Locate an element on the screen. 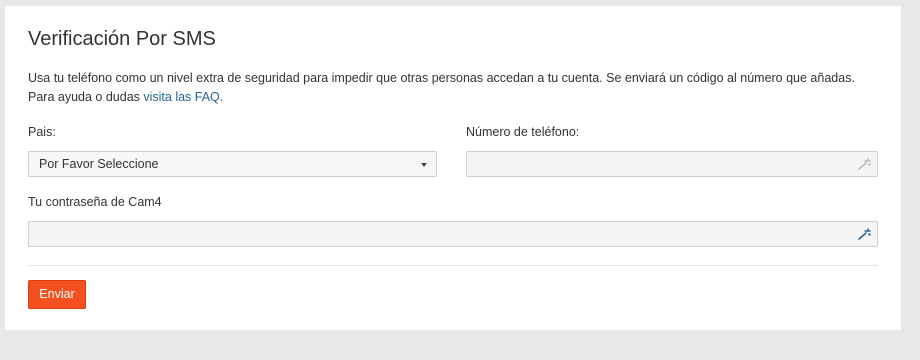 This screenshot has height=360, width=920. phone-label: Número de teléfono: is located at coordinates (523, 132).